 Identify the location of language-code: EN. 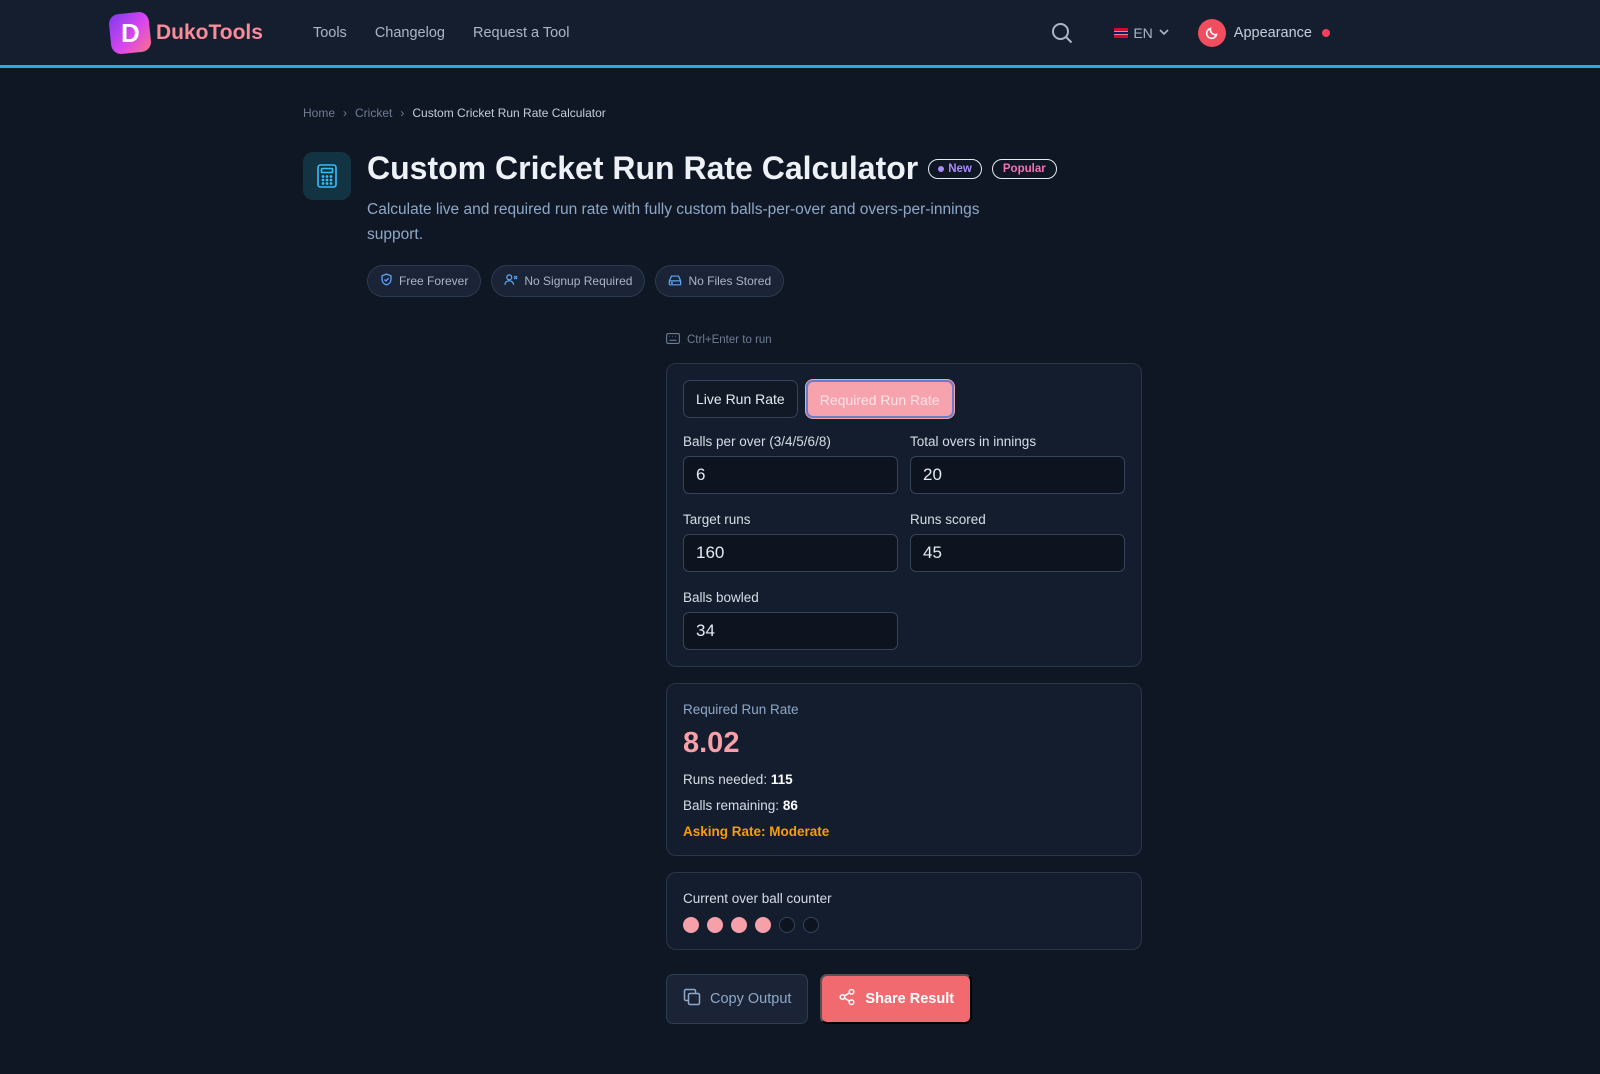
(1143, 32).